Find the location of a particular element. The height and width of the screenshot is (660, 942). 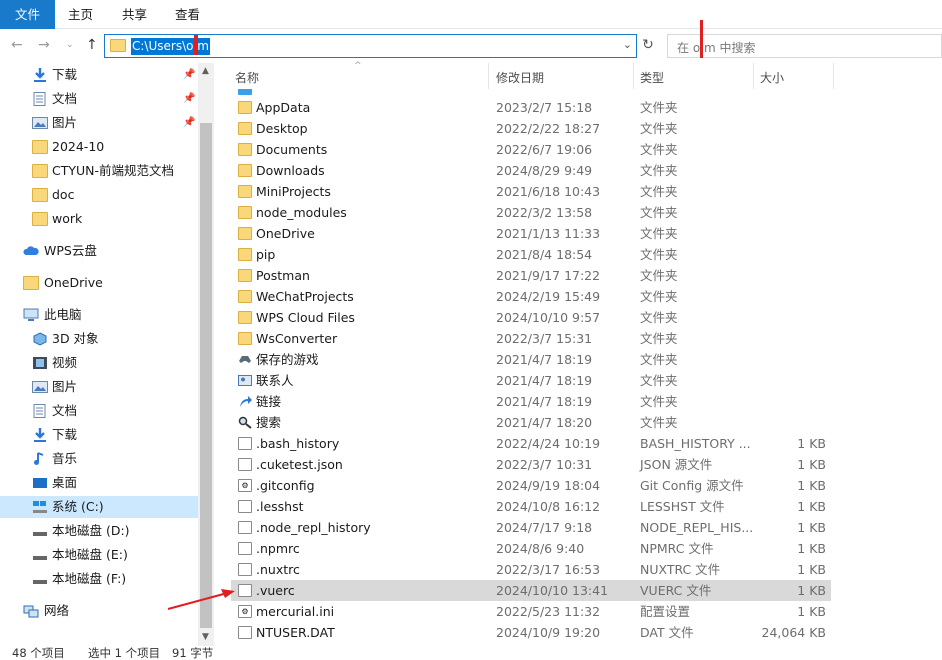

sidebar-item-videos: 视频 is located at coordinates (99, 363).